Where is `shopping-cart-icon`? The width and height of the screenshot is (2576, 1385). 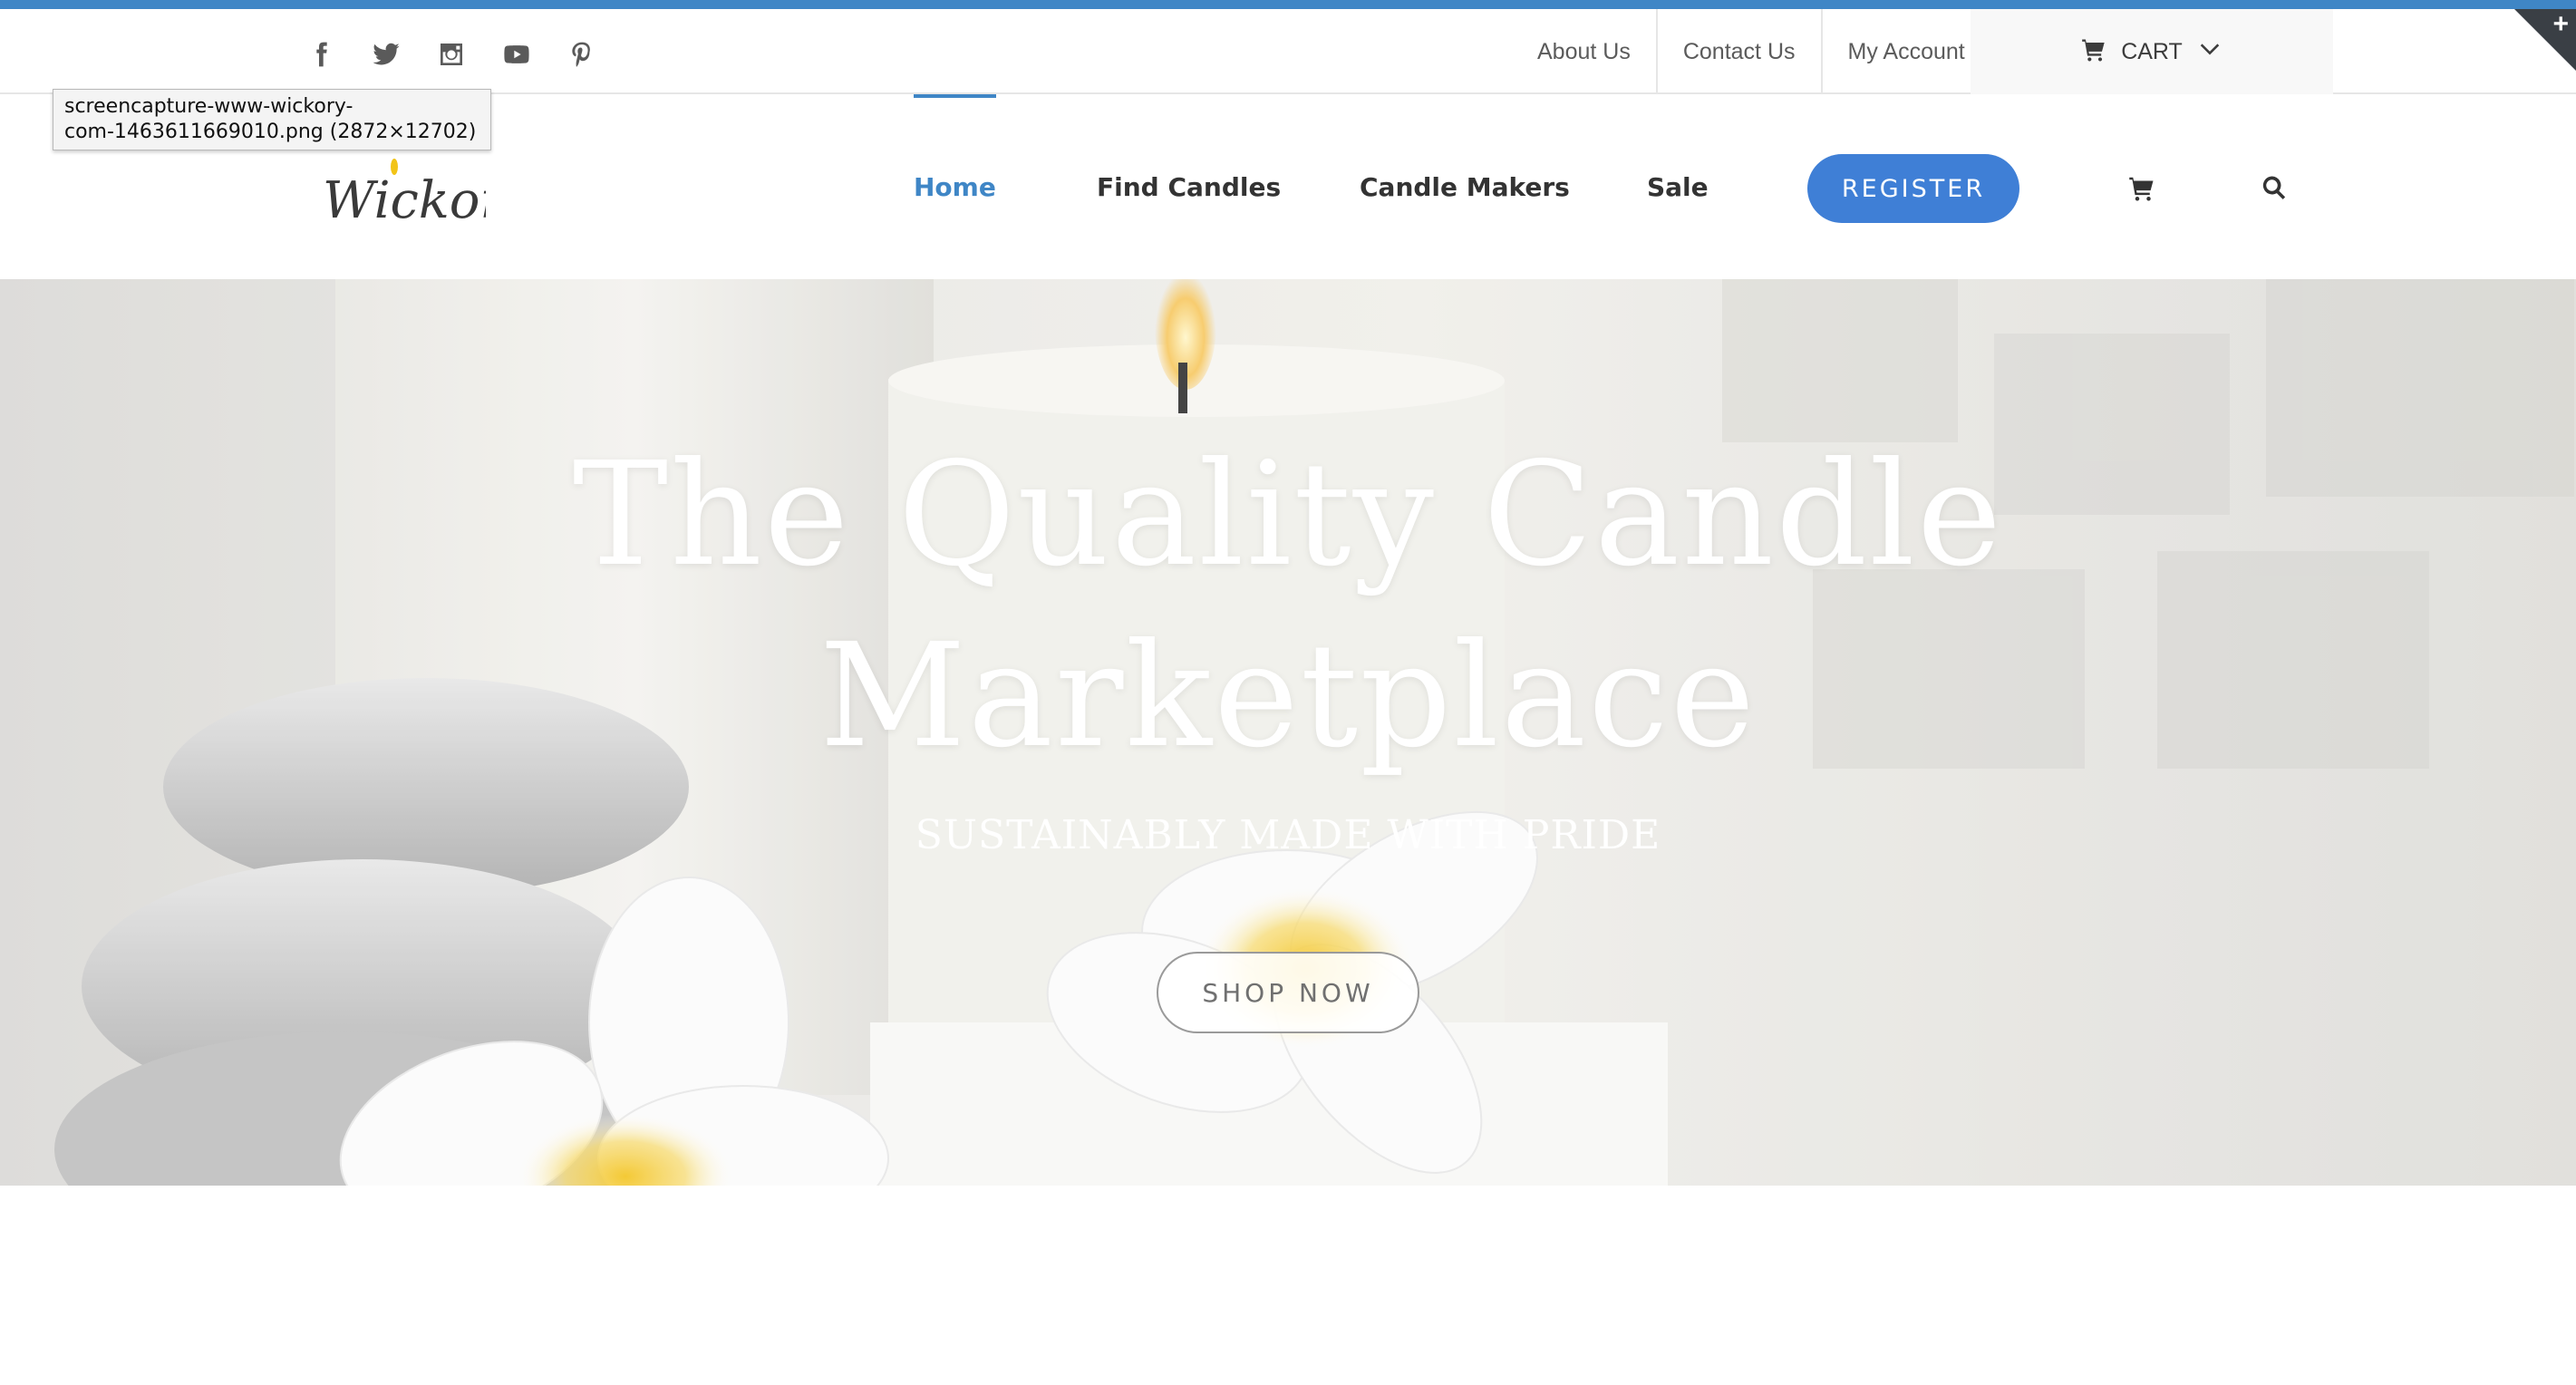
shopping-cart-icon is located at coordinates (2093, 52).